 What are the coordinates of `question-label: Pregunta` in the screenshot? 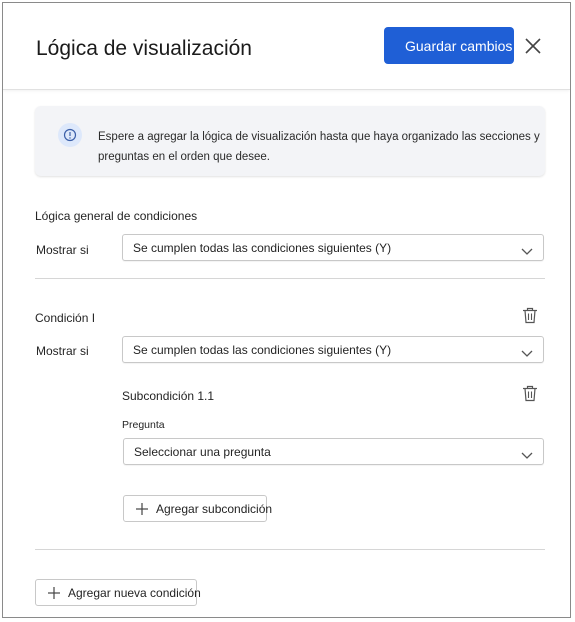 It's located at (143, 425).